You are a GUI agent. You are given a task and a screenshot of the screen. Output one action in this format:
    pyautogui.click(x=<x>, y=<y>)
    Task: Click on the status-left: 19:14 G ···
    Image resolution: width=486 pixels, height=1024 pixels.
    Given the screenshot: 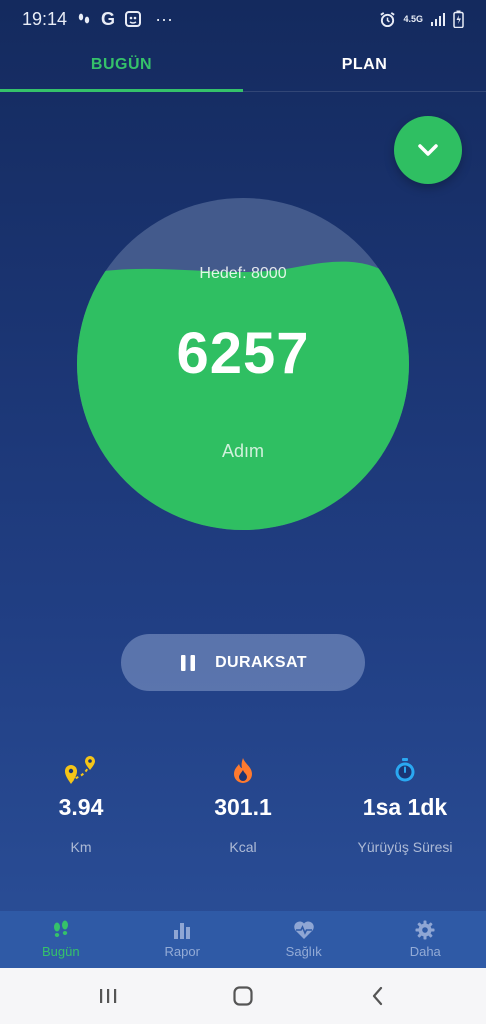 What is the action you would take?
    pyautogui.click(x=97, y=19)
    